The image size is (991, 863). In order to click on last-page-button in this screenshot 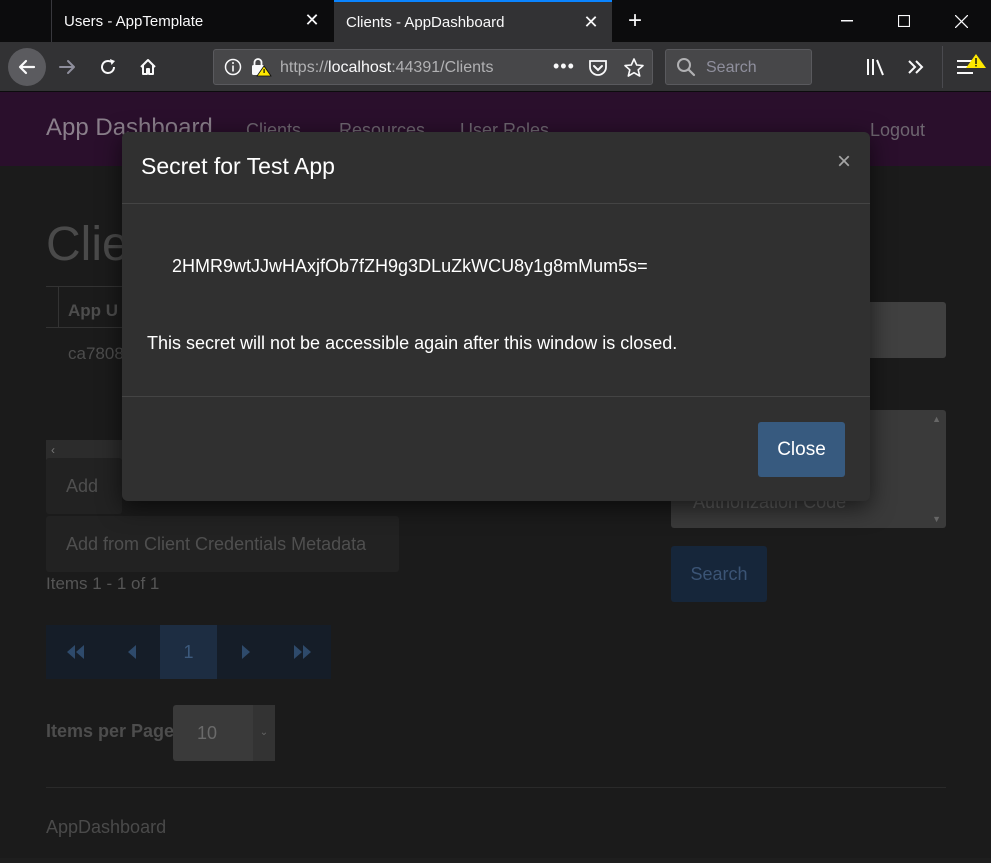, I will do `click(302, 652)`.